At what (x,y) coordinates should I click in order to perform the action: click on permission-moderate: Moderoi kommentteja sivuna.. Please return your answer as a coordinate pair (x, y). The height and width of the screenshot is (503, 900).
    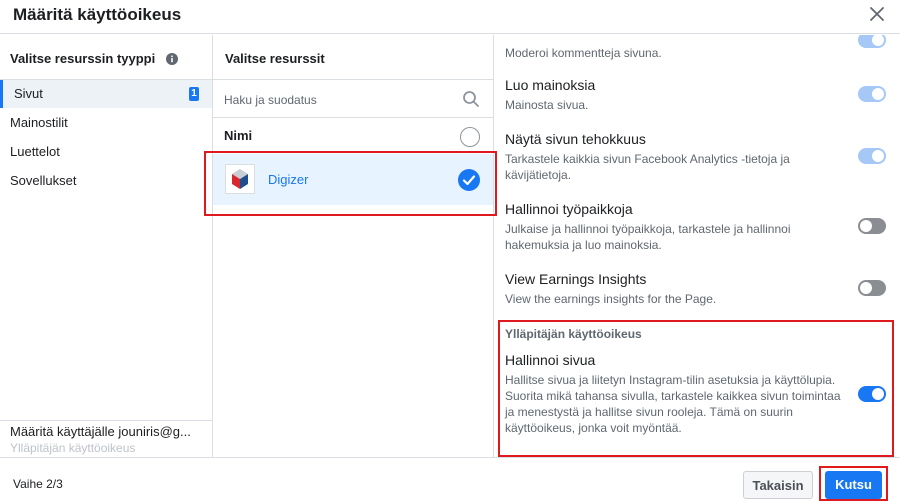
    Looking at the image, I should click on (675, 51).